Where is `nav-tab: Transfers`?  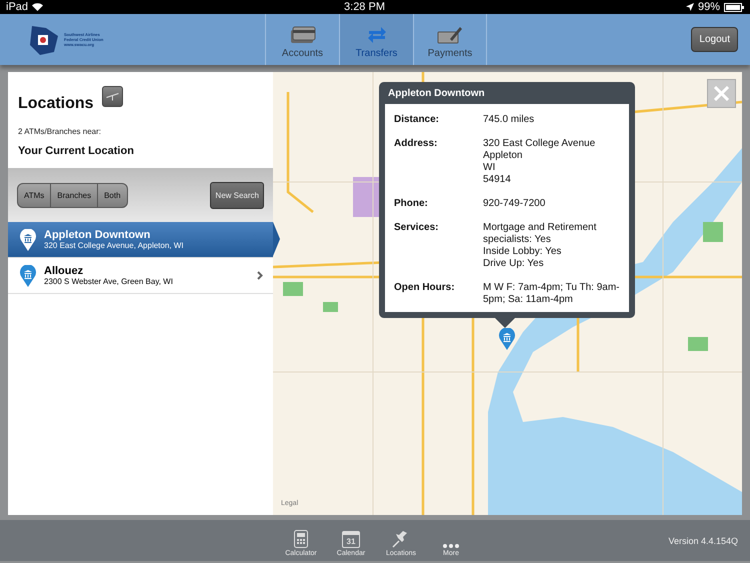 nav-tab: Transfers is located at coordinates (376, 39).